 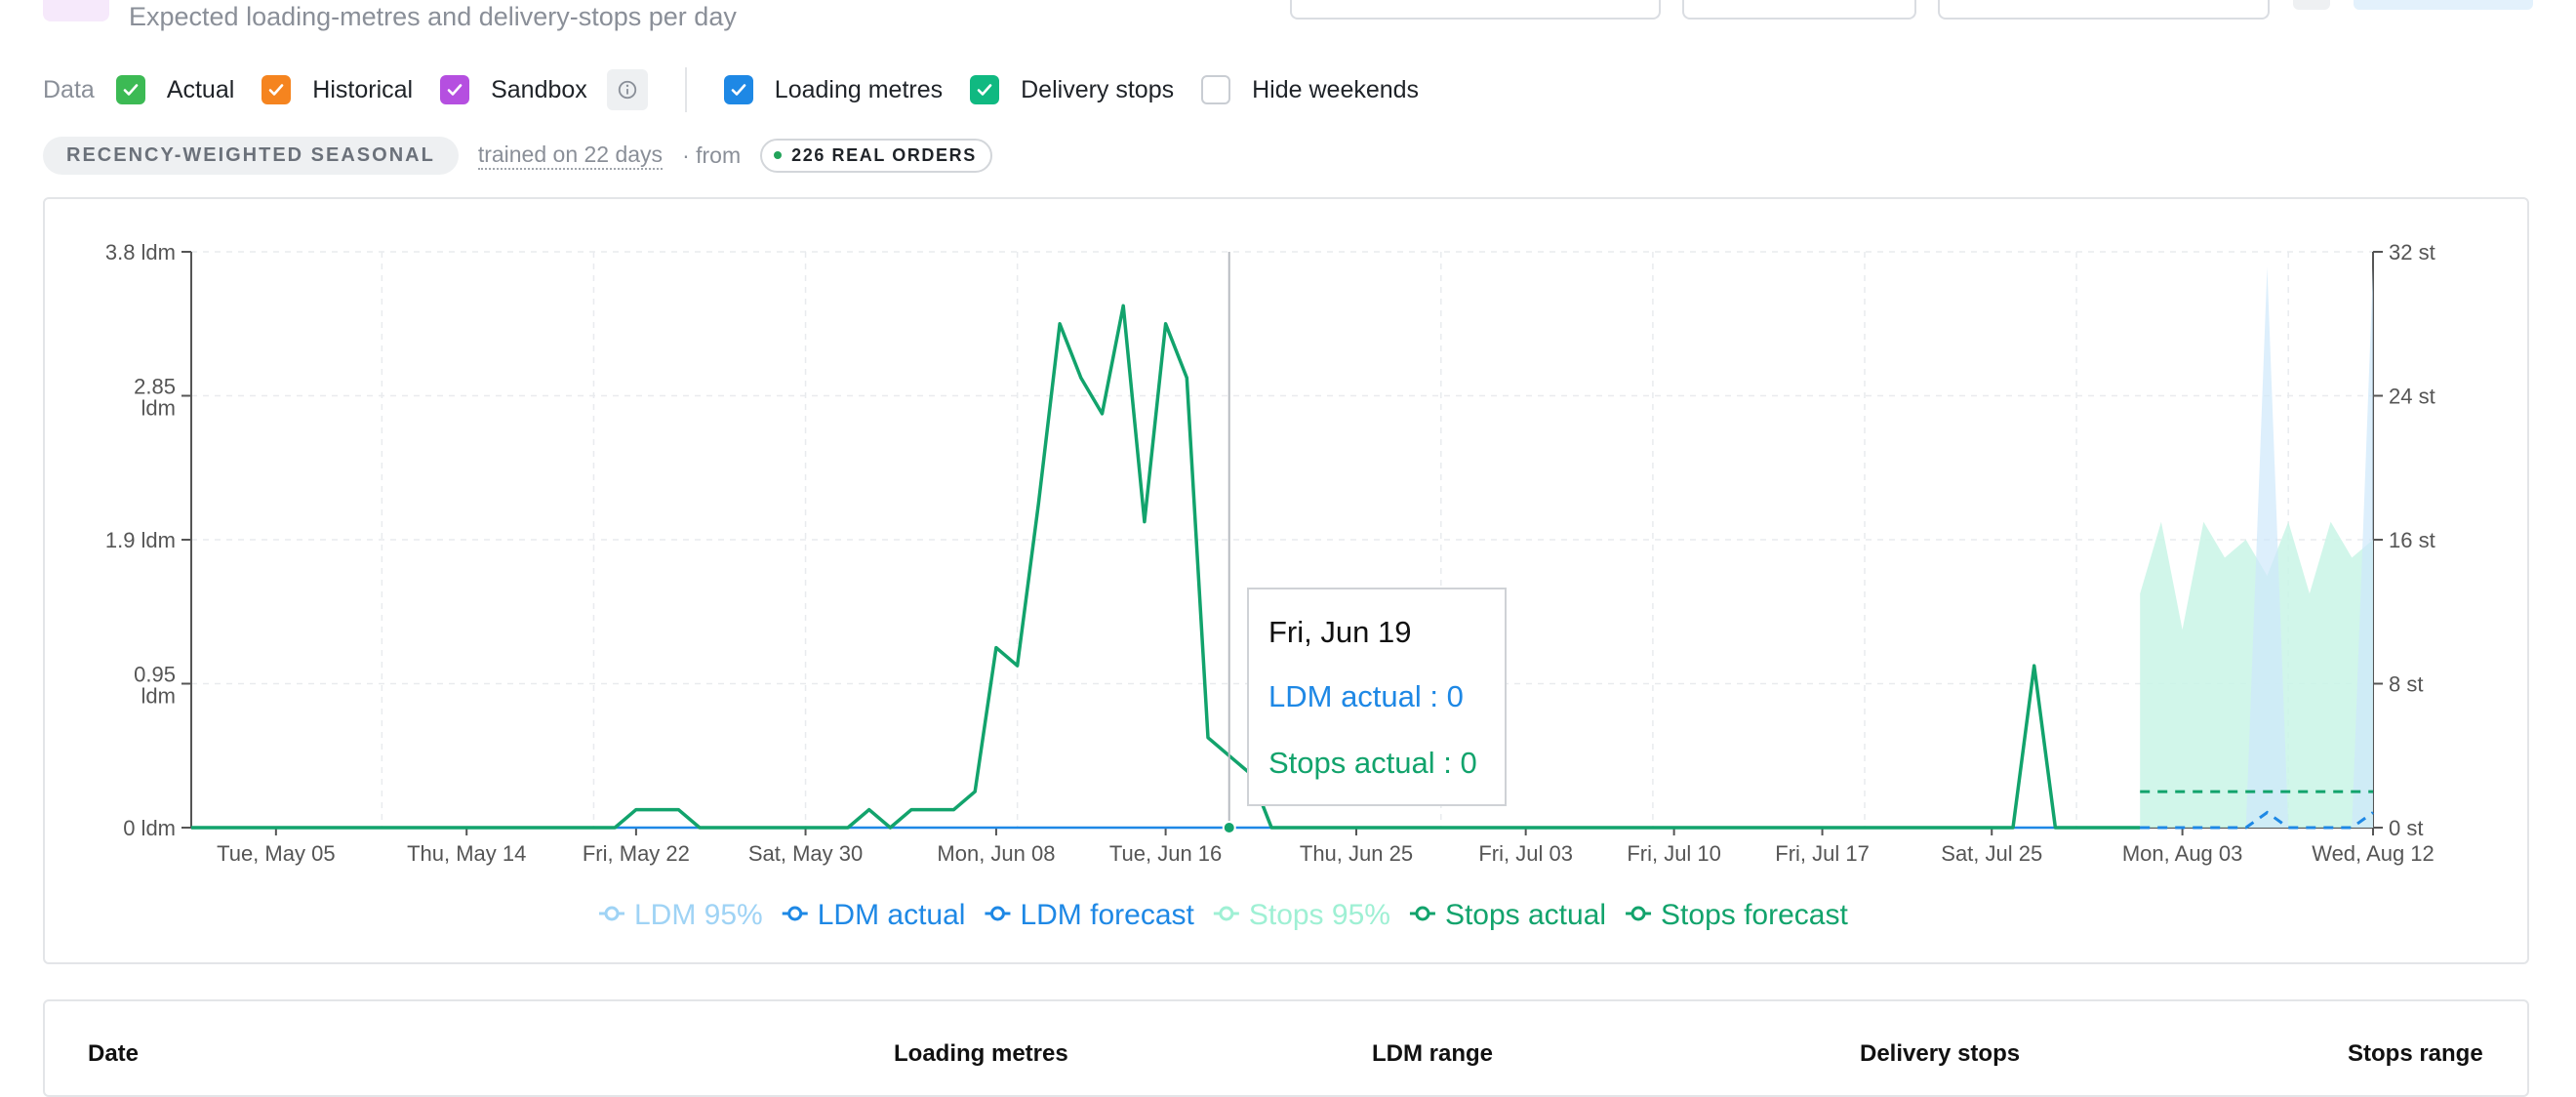 What do you see at coordinates (2412, 540) in the screenshot?
I see `y-tick-label-right: 16 st` at bounding box center [2412, 540].